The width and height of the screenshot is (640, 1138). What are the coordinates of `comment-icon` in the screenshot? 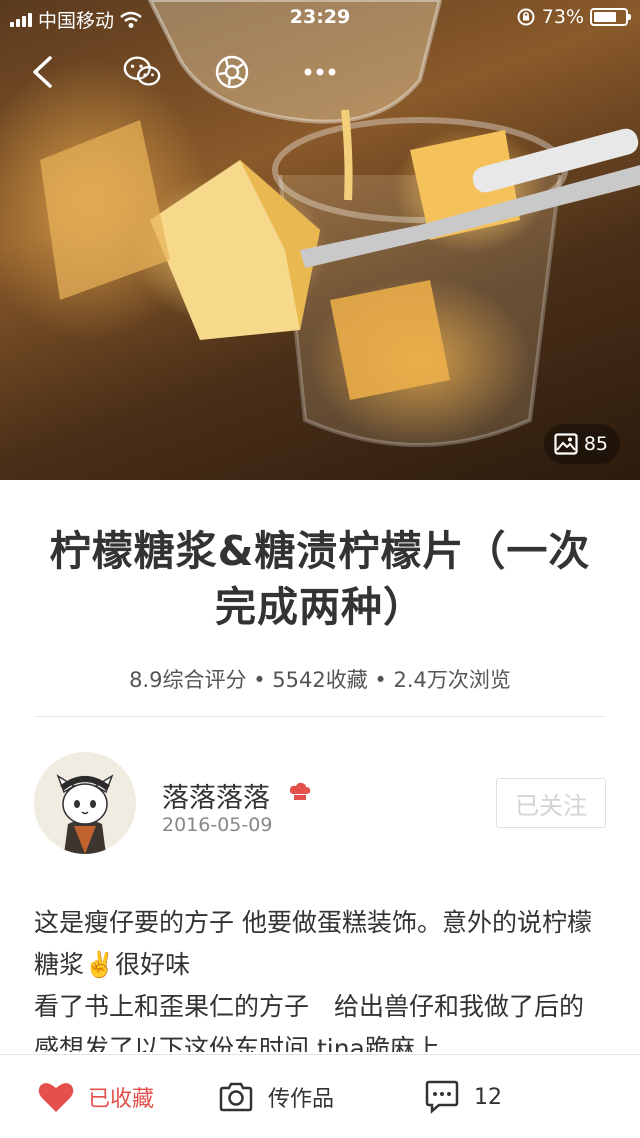 It's located at (442, 1097).